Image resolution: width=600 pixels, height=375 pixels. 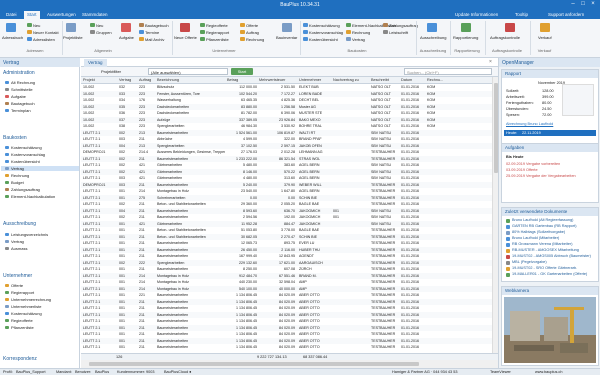 I want to click on sidebar-item-vertrag: Vertrag, so click(x=40, y=168).